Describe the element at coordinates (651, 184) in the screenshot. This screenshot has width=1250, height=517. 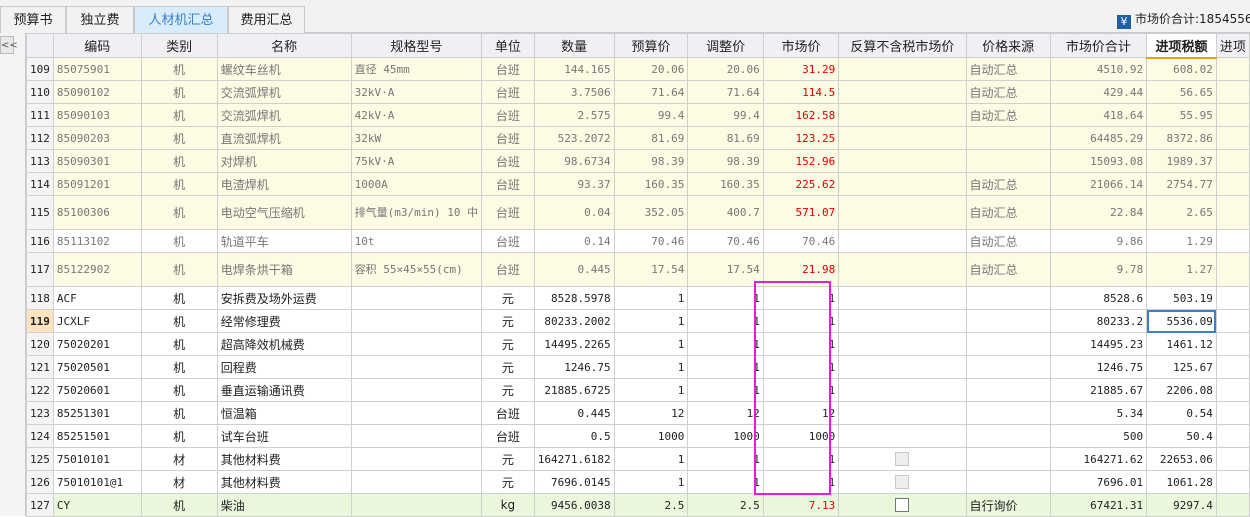
I see `budget-price-cell: 160.35` at that location.